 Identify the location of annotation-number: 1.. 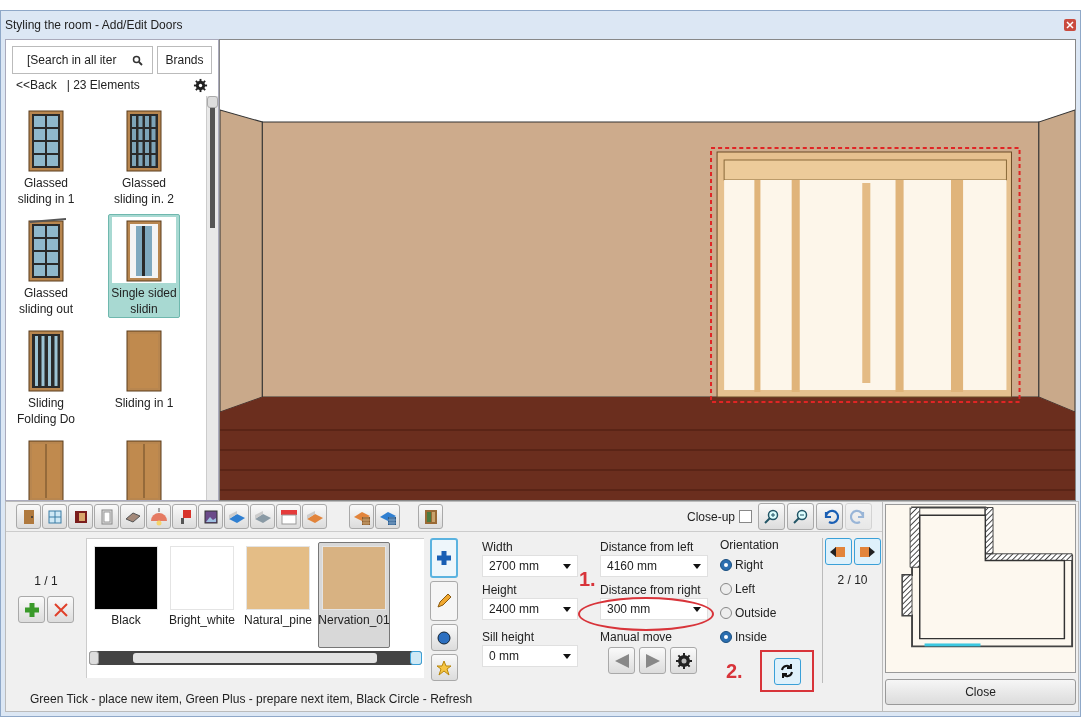
(587, 579).